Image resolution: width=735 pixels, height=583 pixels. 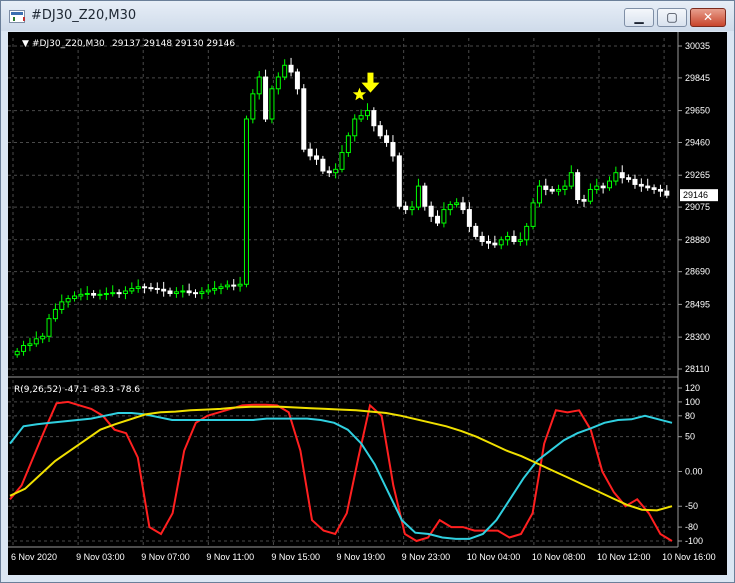 I want to click on time-tick-label: 9 Nov 19:00, so click(x=361, y=557).